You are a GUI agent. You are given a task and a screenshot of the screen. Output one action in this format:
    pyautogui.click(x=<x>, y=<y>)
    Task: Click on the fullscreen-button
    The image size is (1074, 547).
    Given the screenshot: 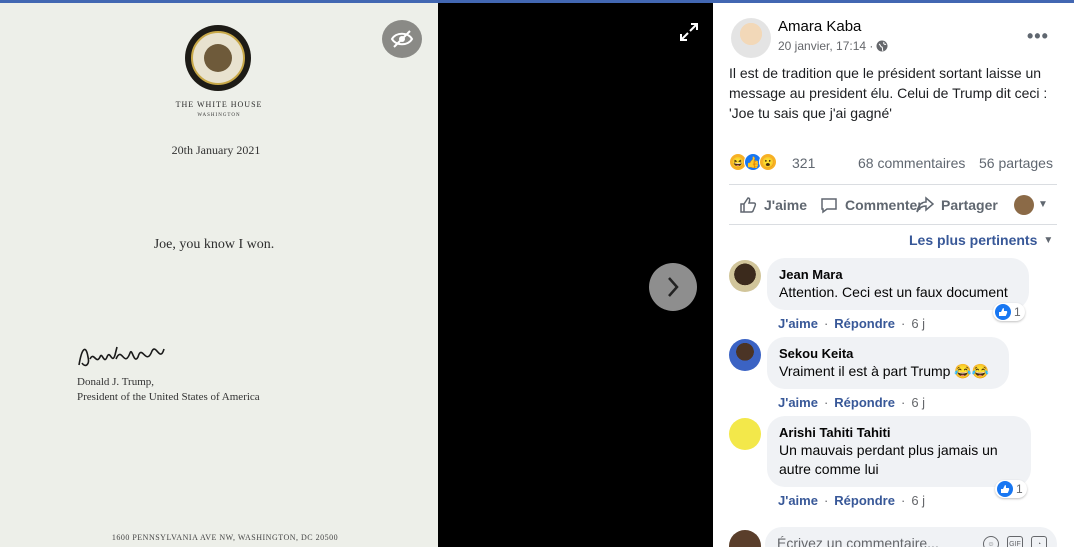 What is the action you would take?
    pyautogui.click(x=689, y=32)
    